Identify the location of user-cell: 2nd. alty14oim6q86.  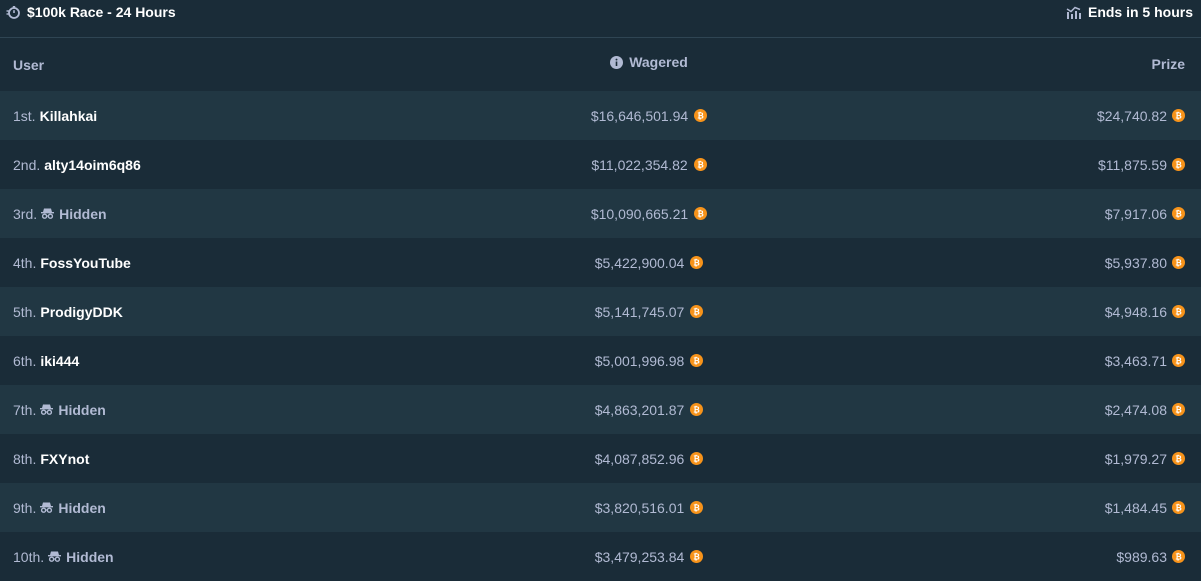
(263, 165).